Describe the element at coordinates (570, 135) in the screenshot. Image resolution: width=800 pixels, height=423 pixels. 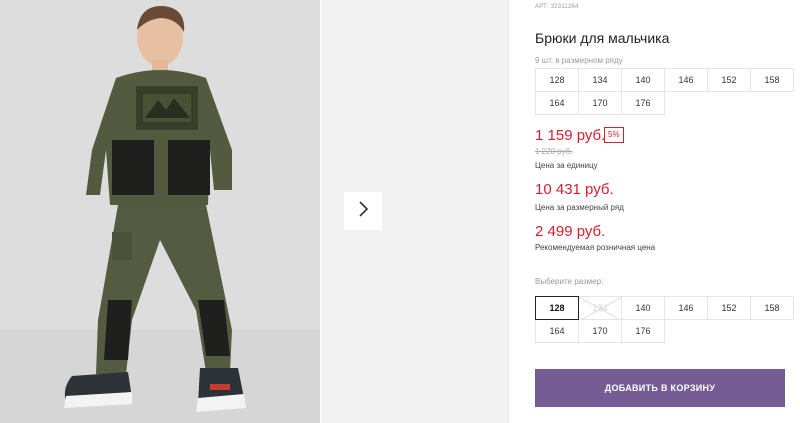
I see `unit-price: 1 159 руб.` at that location.